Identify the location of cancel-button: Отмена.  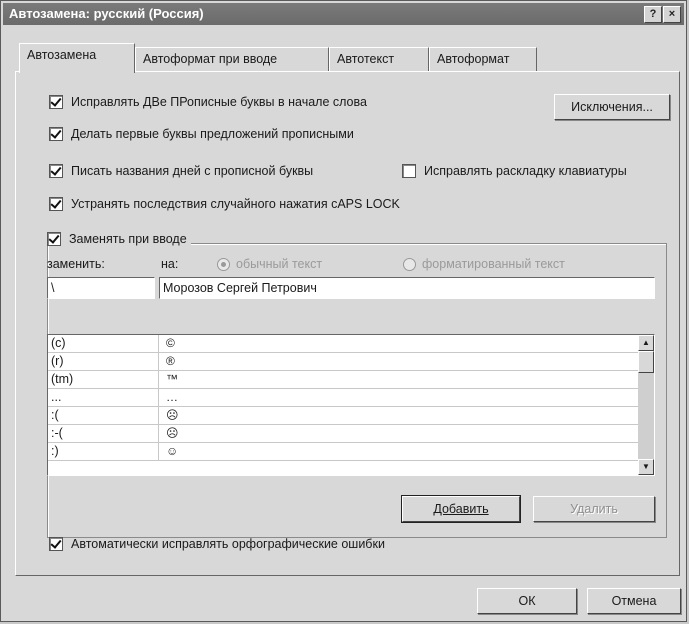
(634, 601).